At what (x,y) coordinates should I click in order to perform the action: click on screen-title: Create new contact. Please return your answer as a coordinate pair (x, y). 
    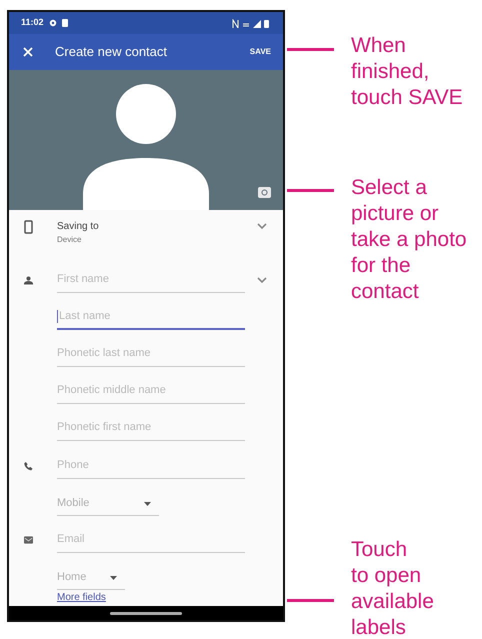
    Looking at the image, I should click on (111, 52).